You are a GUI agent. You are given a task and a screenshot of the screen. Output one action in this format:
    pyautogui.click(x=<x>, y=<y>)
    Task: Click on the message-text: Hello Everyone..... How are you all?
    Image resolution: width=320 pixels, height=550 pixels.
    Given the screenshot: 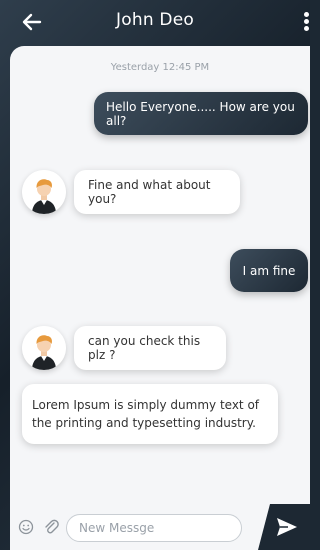 What is the action you would take?
    pyautogui.click(x=200, y=113)
    